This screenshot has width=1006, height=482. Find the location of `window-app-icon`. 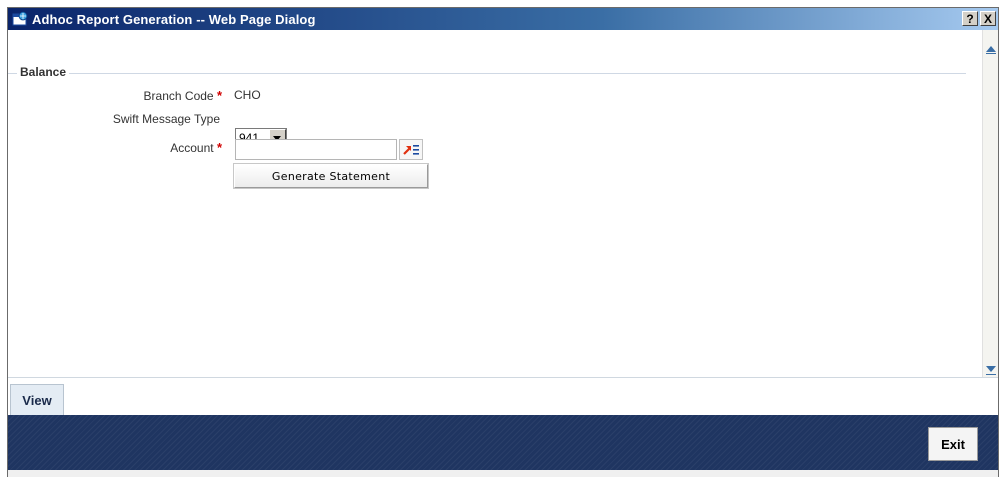

window-app-icon is located at coordinates (20, 19).